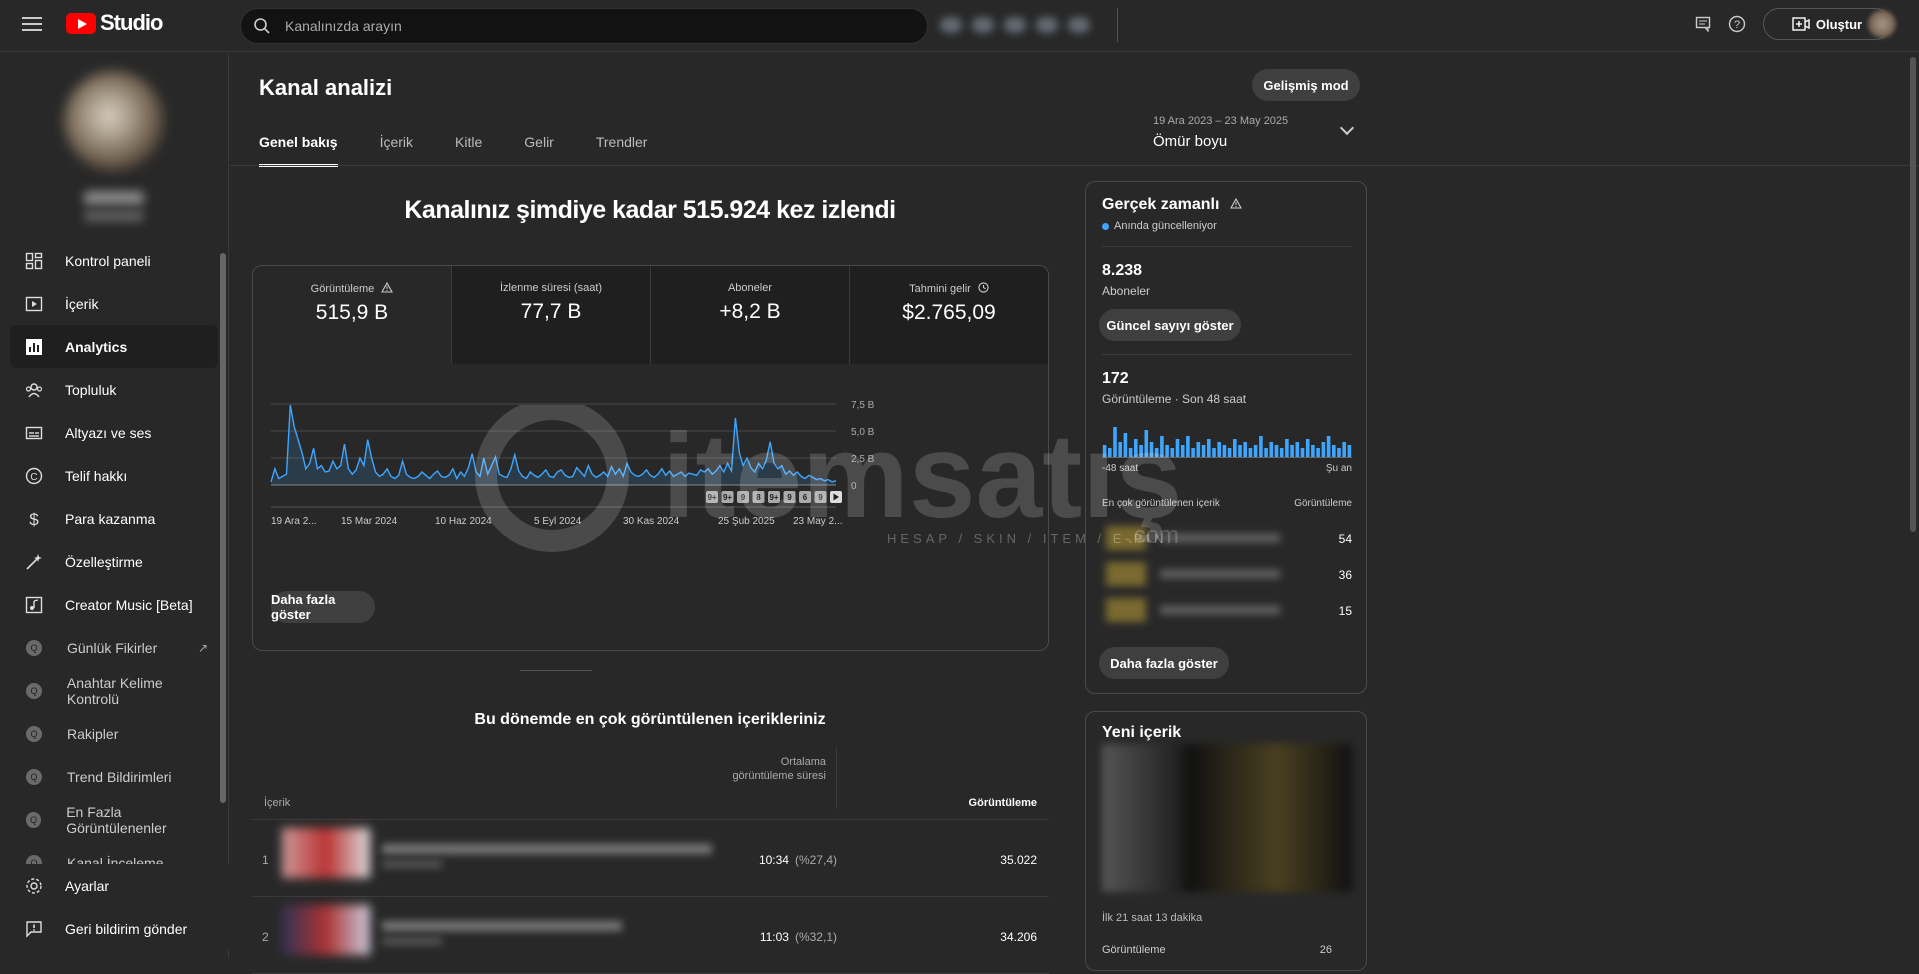 The image size is (1919, 974). What do you see at coordinates (750, 315) in the screenshot?
I see `metric-subscribers: Aboneler +8,2 B` at bounding box center [750, 315].